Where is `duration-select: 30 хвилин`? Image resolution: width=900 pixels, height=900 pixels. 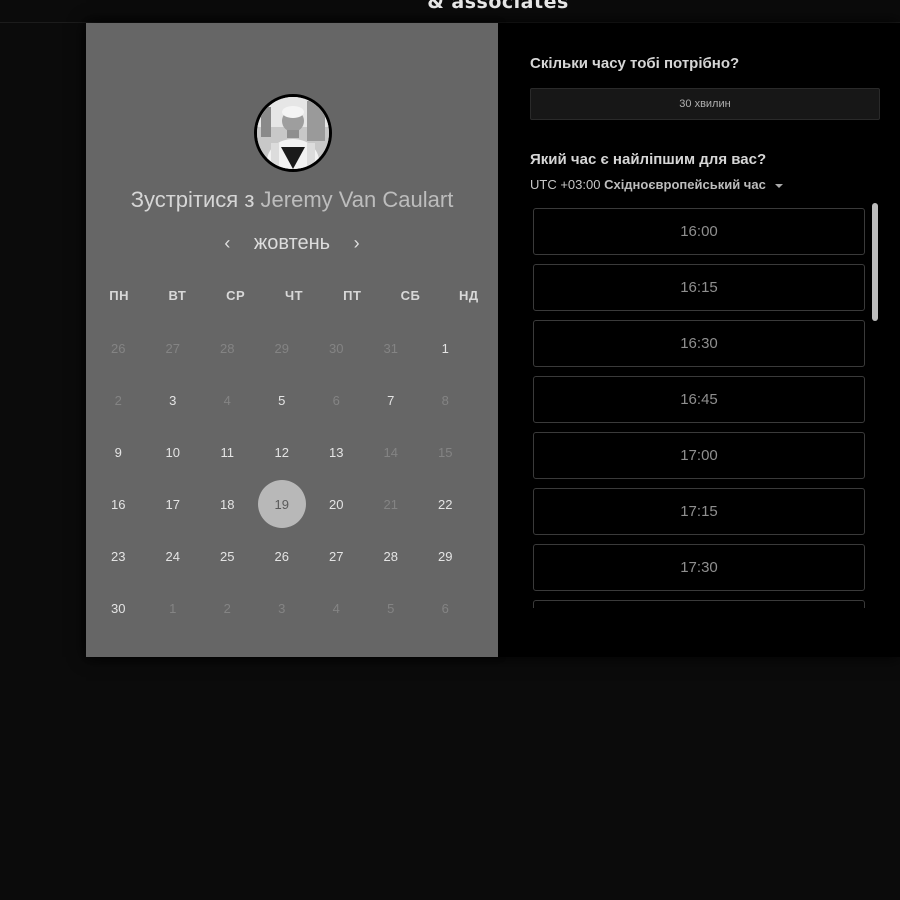 duration-select: 30 хвилин is located at coordinates (705, 104).